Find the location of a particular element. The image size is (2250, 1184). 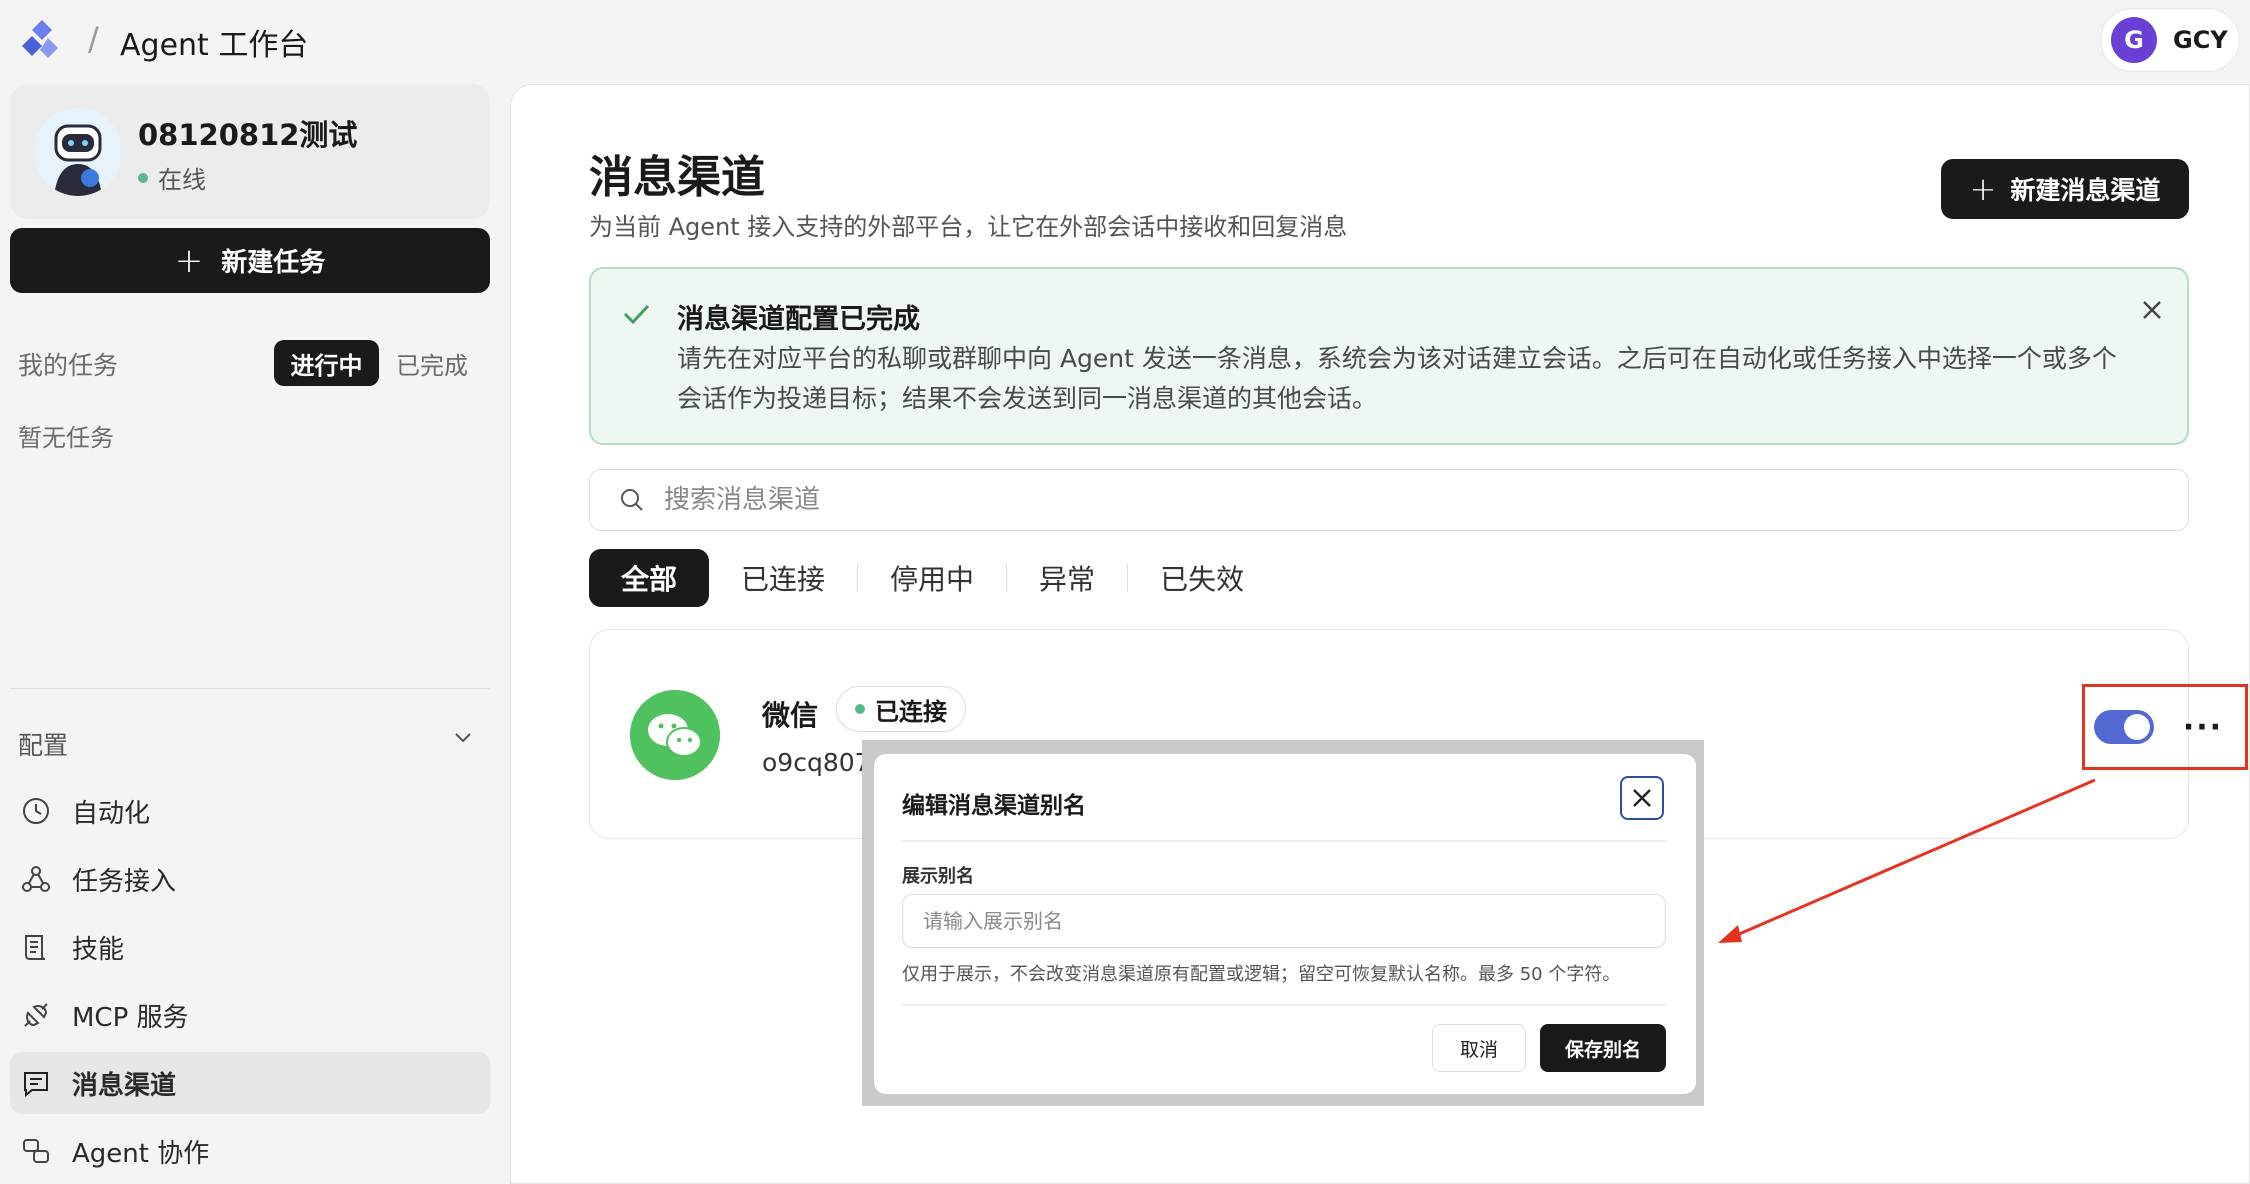

sidebar-item-label: 自动化 is located at coordinates (111, 813).